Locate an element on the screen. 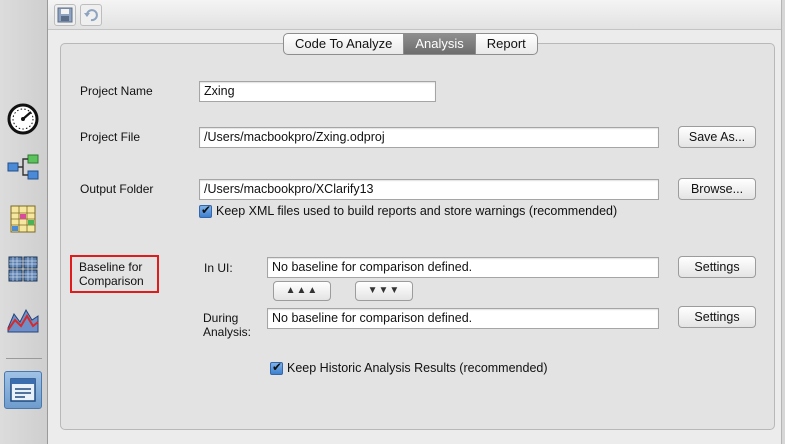  gauge-icon is located at coordinates (23, 119).